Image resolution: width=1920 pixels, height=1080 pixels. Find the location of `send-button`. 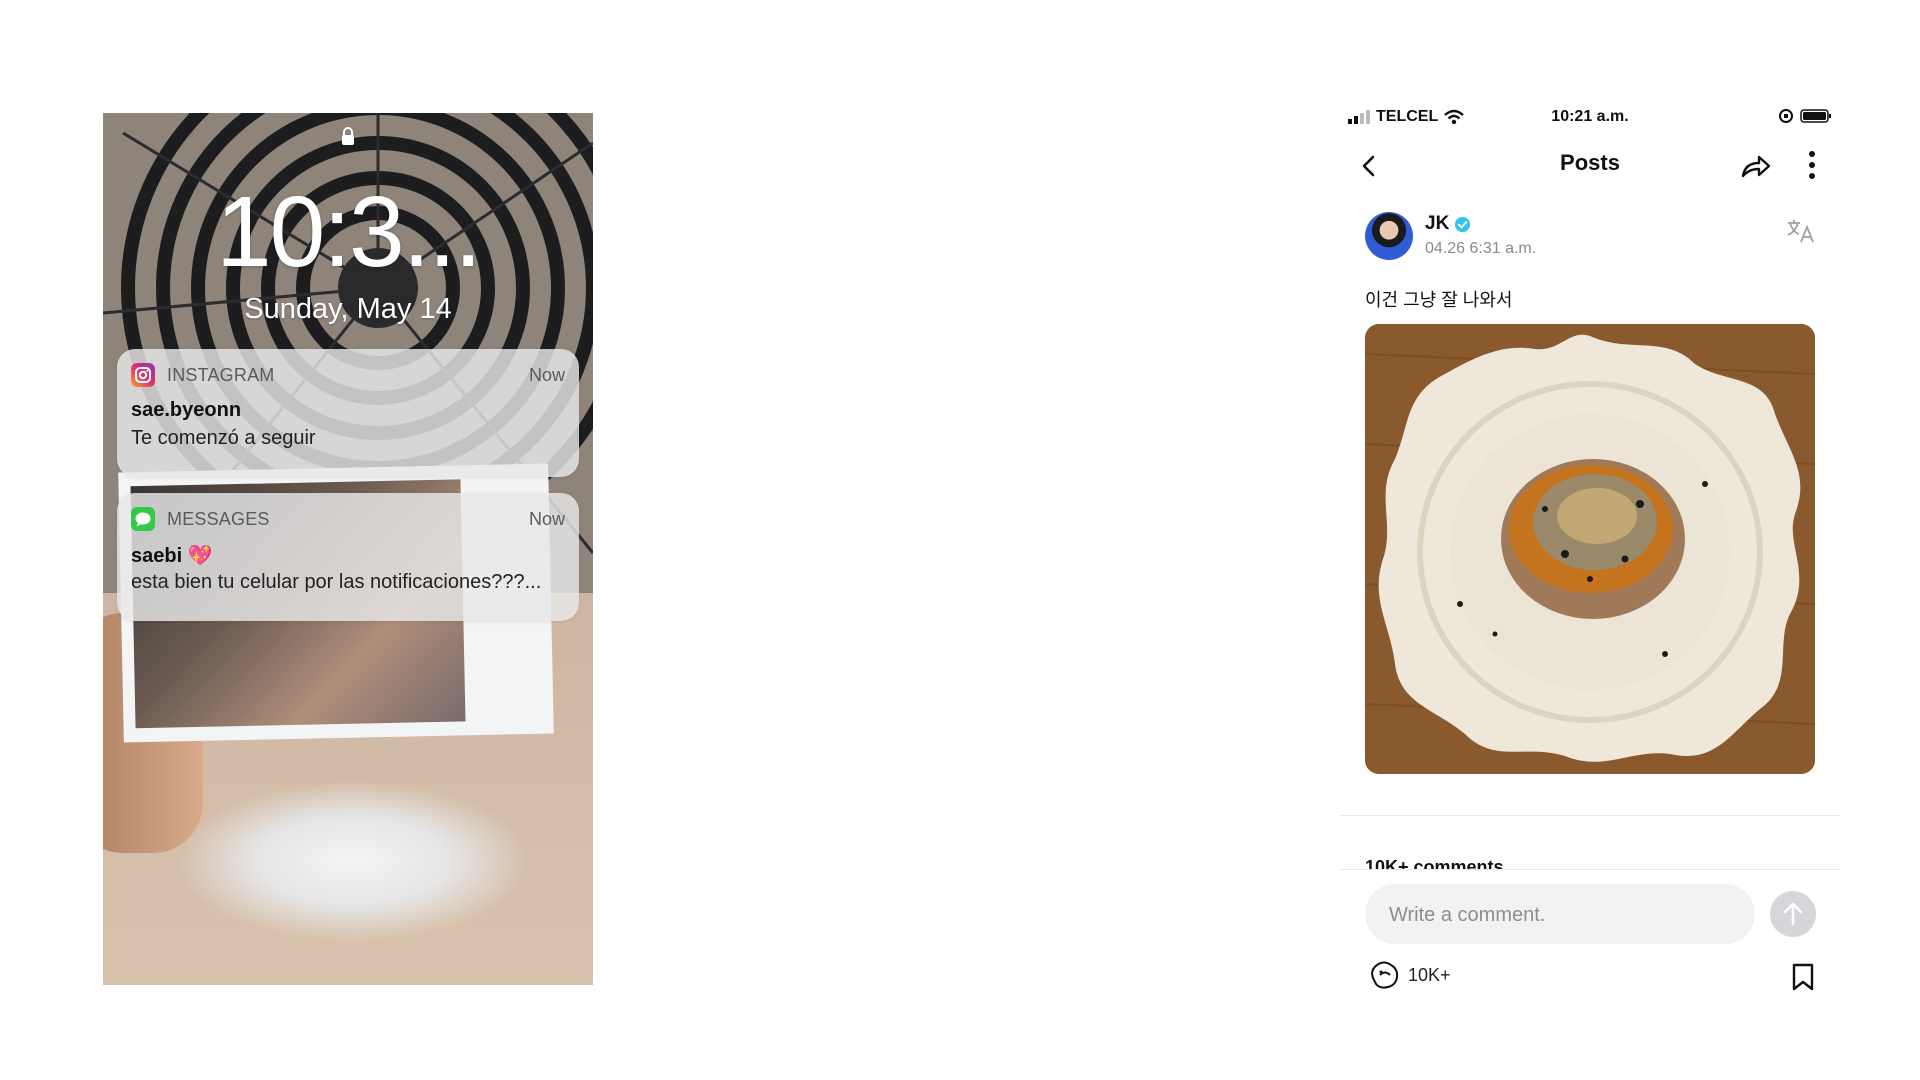

send-button is located at coordinates (1793, 914).